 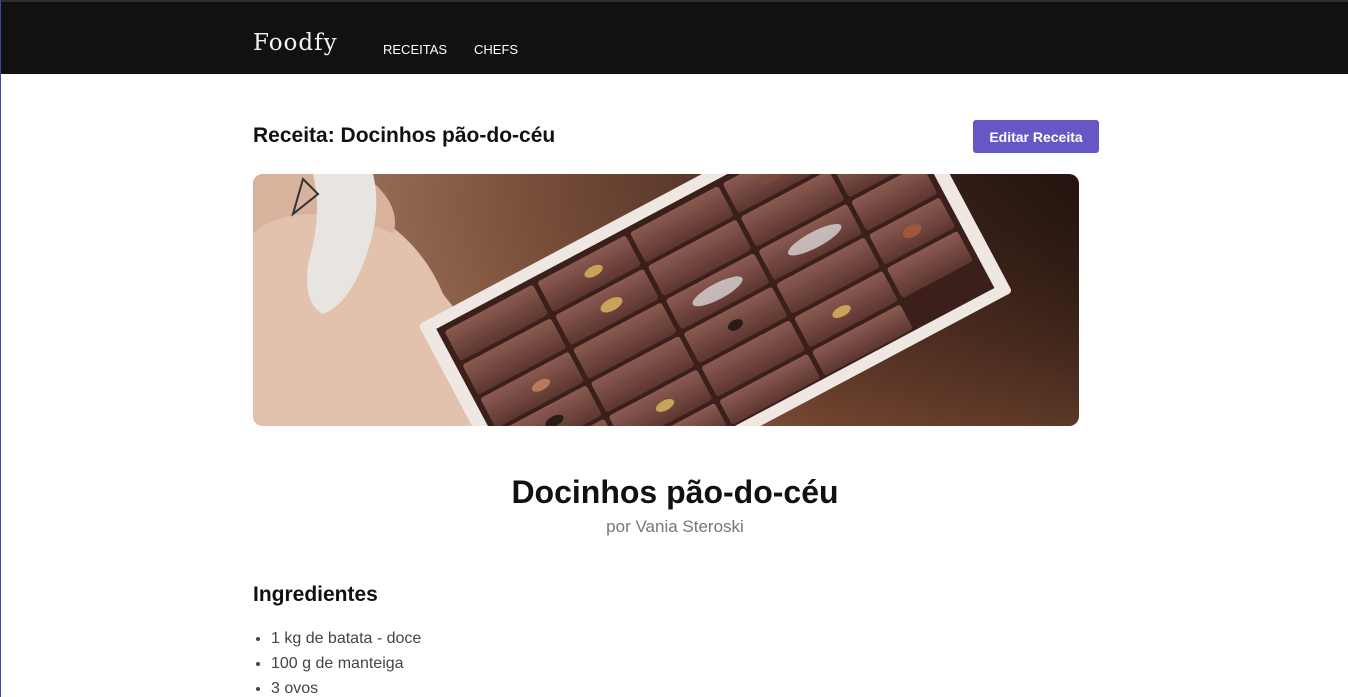 I want to click on nav-link-receitas: RECEITAS, so click(x=415, y=49).